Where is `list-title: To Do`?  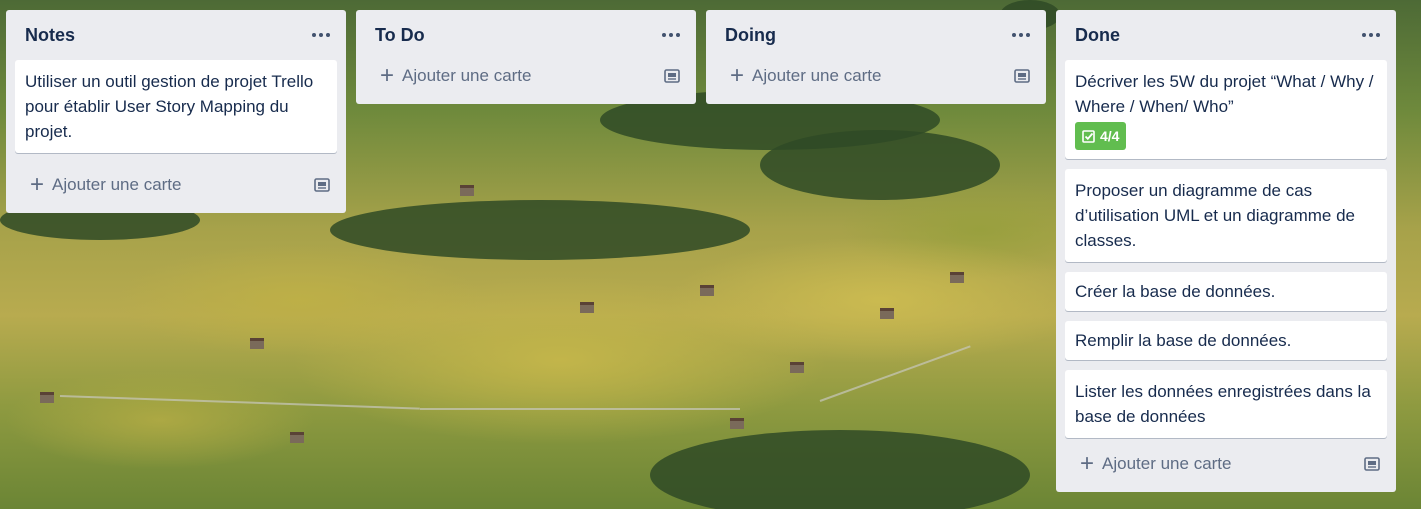
list-title: To Do is located at coordinates (400, 35).